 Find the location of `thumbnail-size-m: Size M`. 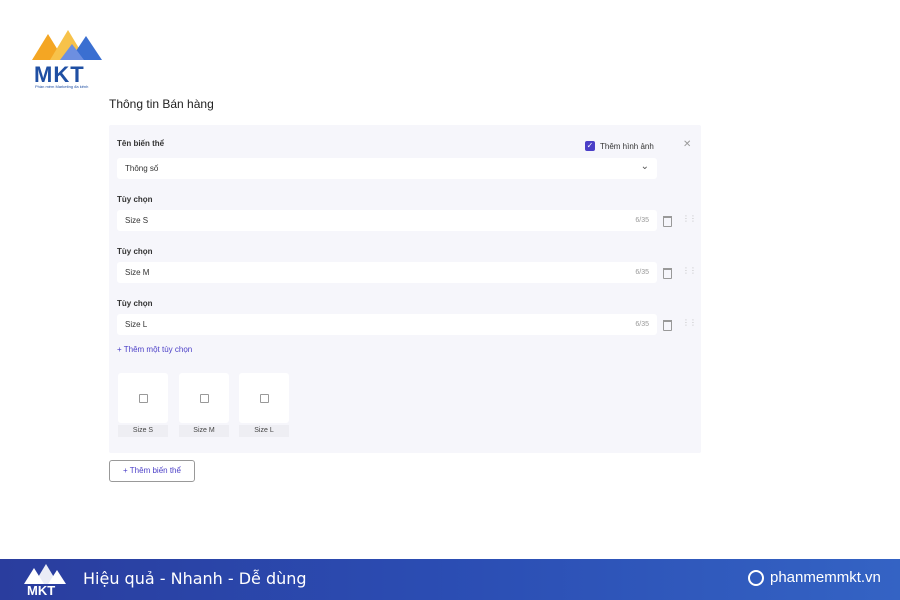

thumbnail-size-m: Size M is located at coordinates (204, 405).